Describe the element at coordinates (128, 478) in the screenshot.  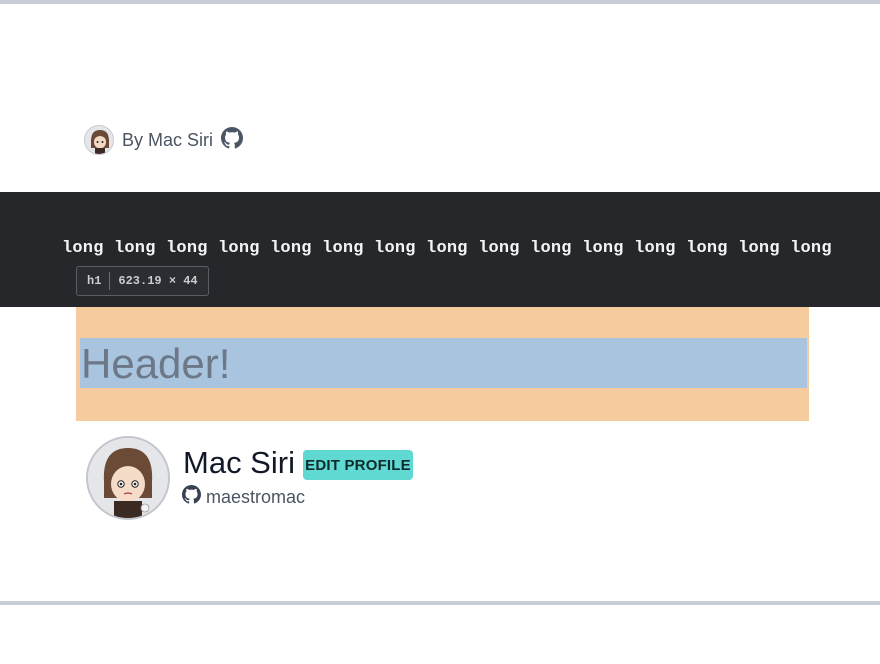
I see `profile-avatar` at that location.